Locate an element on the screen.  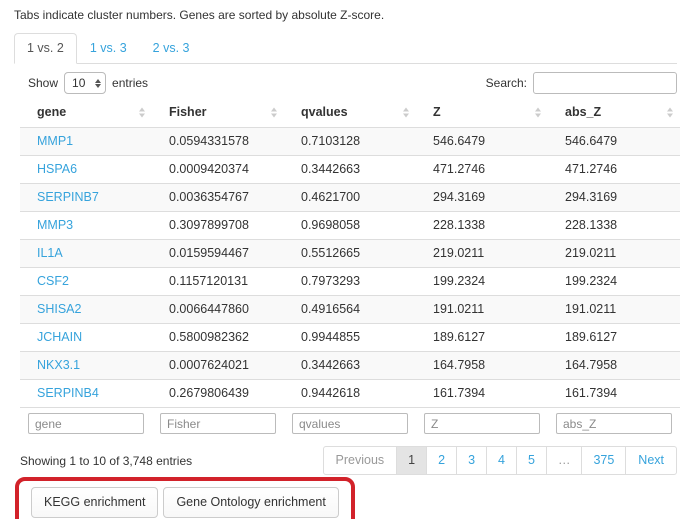
pagination-next: Next is located at coordinates (651, 460).